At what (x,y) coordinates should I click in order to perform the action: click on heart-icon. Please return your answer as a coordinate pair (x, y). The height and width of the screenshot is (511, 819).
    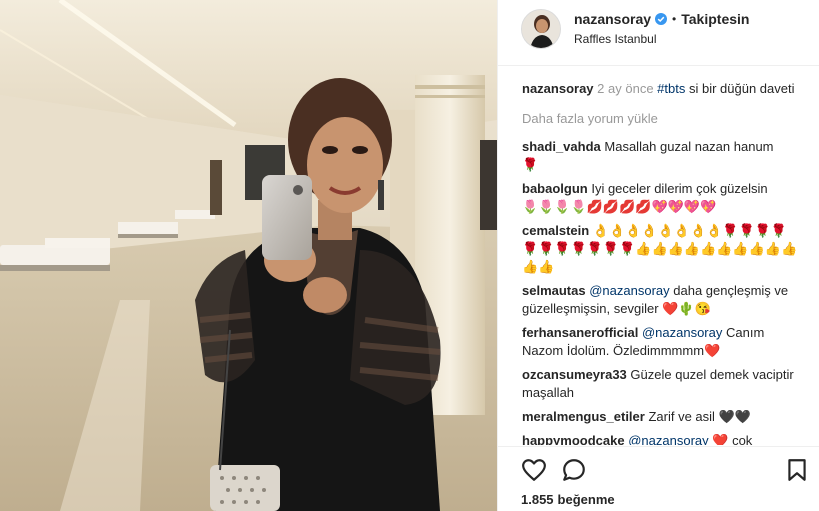
    Looking at the image, I should click on (534, 470).